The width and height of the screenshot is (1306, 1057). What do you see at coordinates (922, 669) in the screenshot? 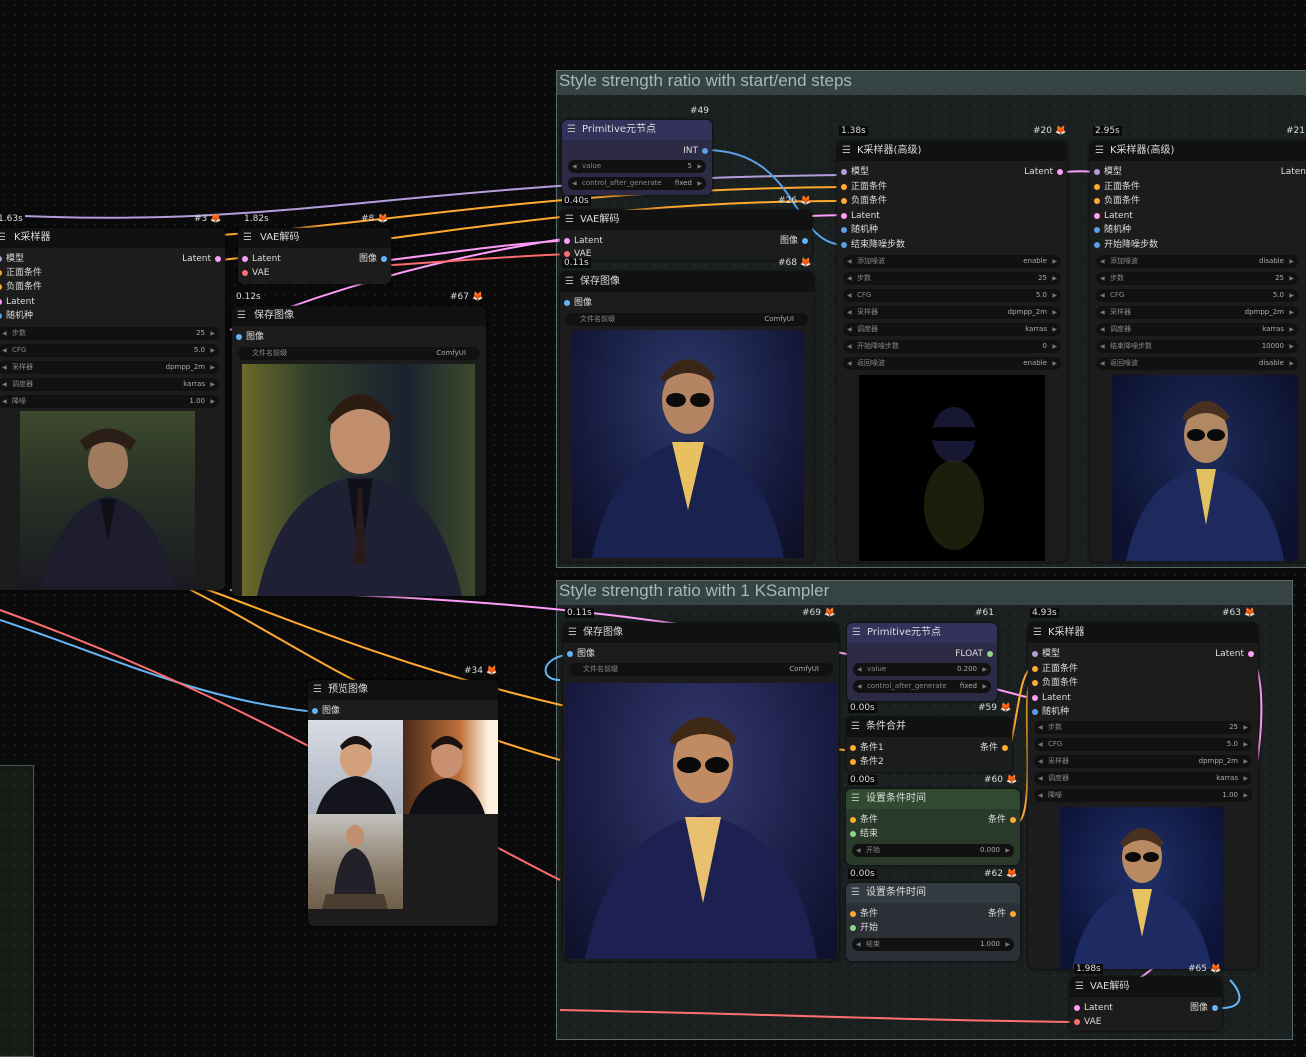
I see `widget-value: value0.200` at bounding box center [922, 669].